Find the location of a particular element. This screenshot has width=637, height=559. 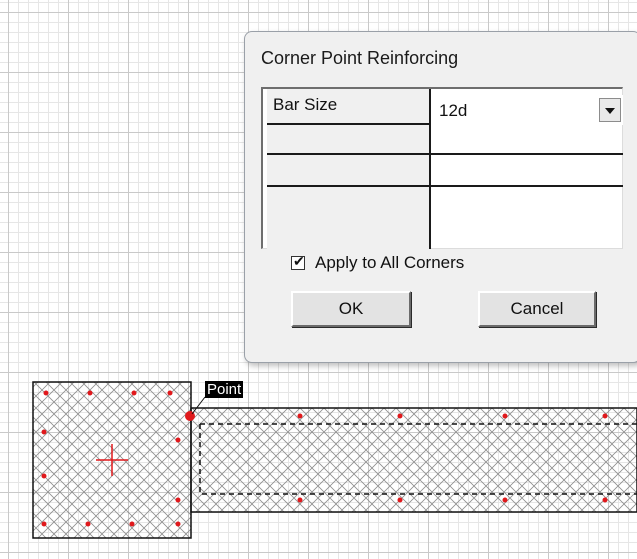

apply-all-corners-label: Apply to All Corners is located at coordinates (389, 263).